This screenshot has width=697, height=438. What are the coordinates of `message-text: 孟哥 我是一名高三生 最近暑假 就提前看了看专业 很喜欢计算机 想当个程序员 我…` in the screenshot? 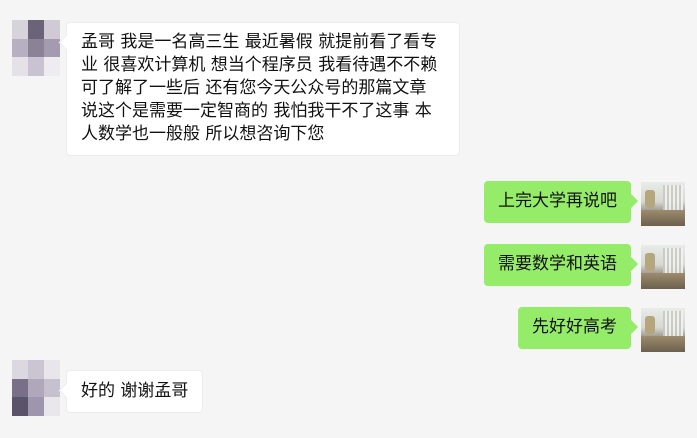 It's located at (259, 88).